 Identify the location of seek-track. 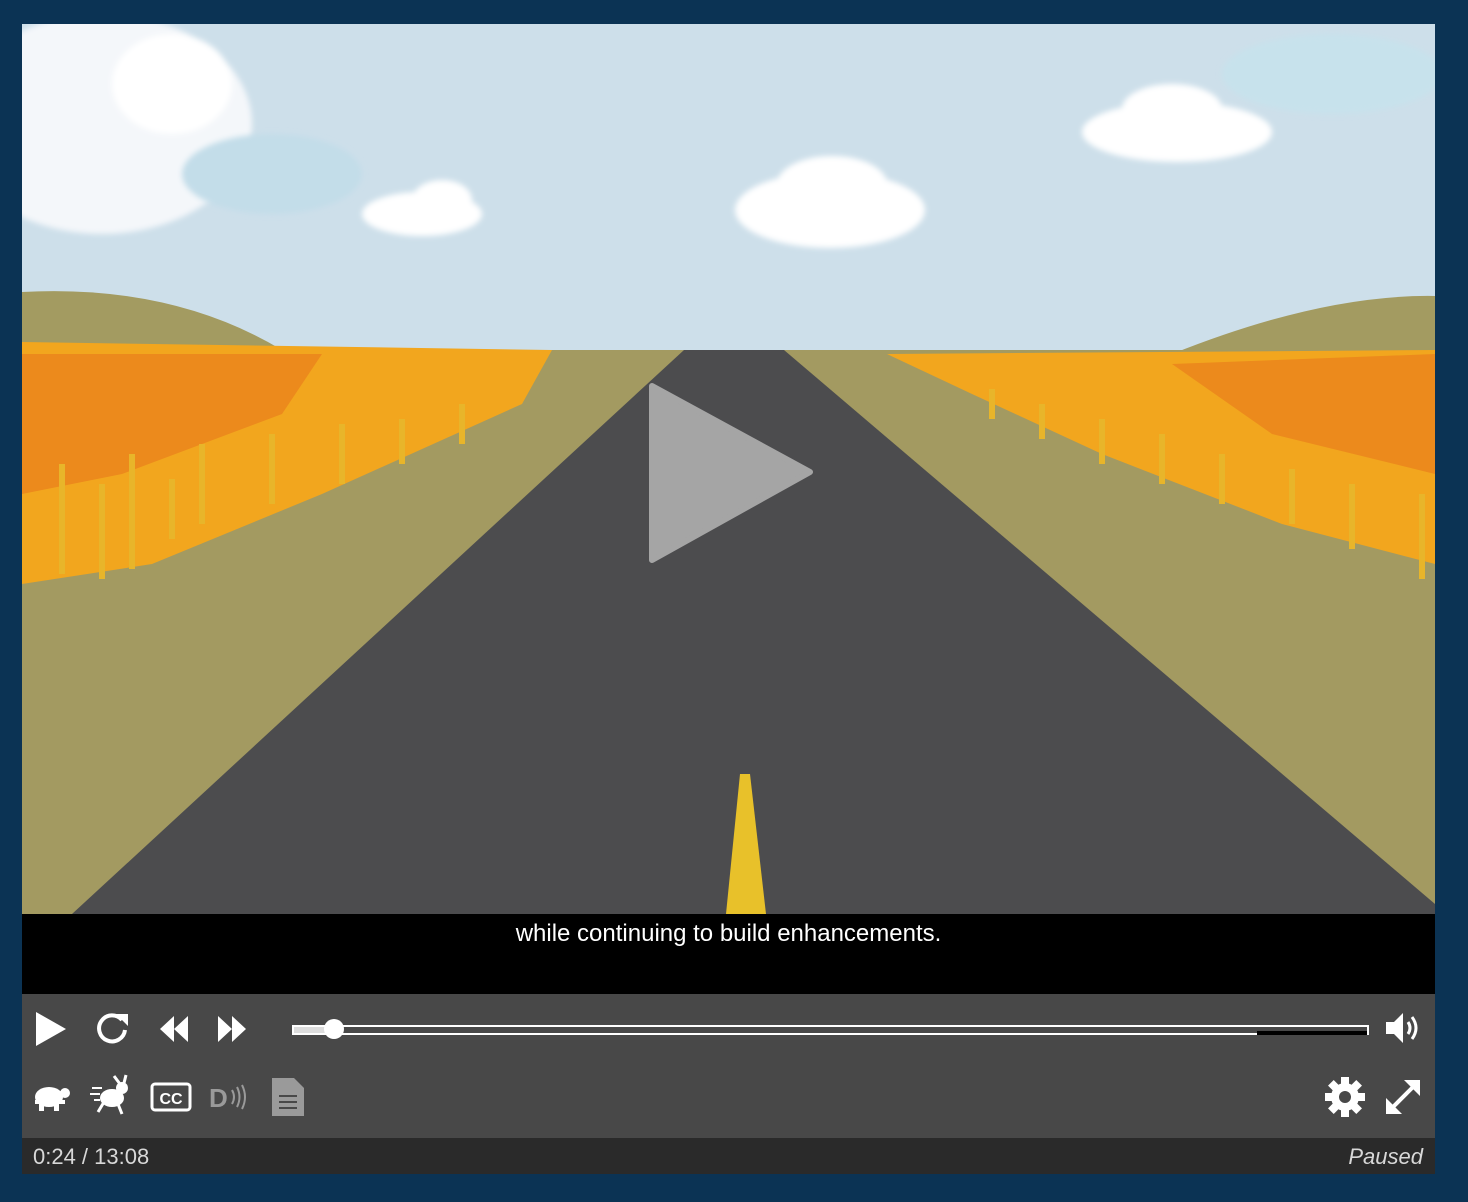
(830, 1030).